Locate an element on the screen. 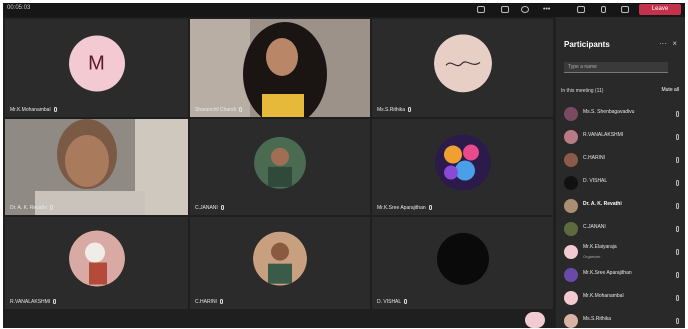 This screenshot has width=688, height=329. list-item: Ms.S.Rithika is located at coordinates (622, 319).